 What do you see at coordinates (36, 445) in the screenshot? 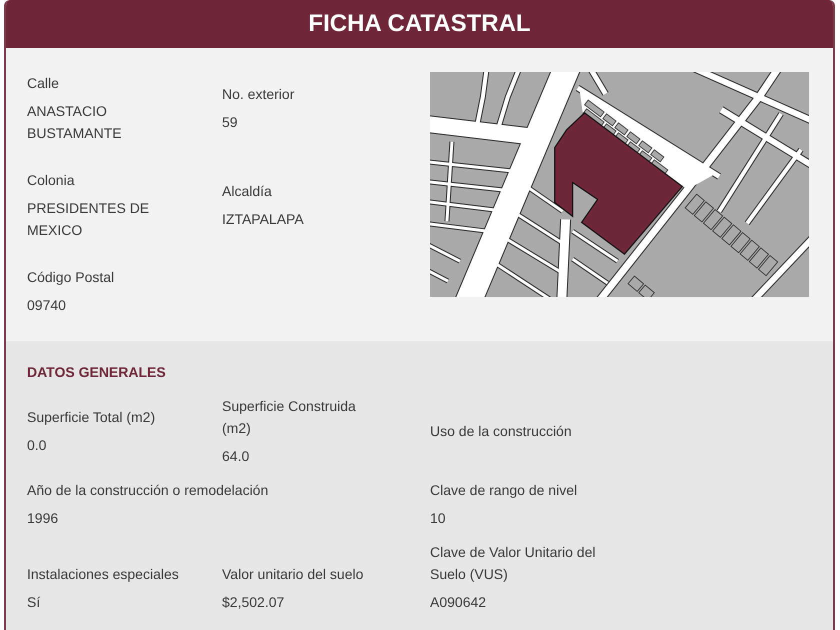
I see `field-value: 0.0` at bounding box center [36, 445].